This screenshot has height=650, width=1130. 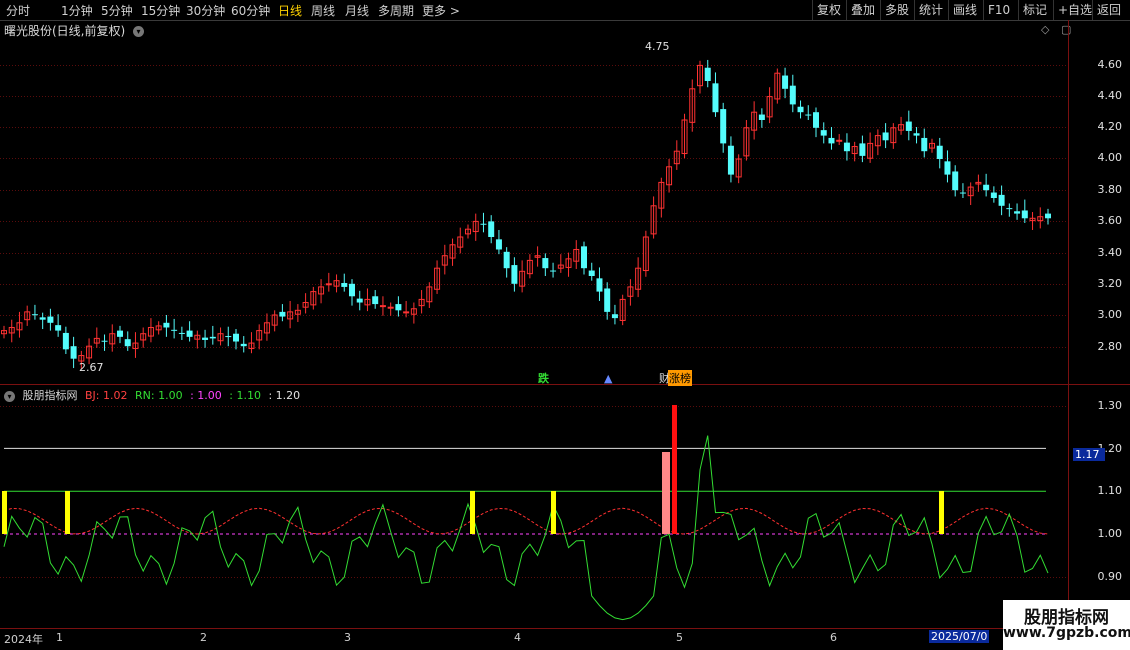 I want to click on price-axis-label: 3.20, so click(x=1110, y=283).